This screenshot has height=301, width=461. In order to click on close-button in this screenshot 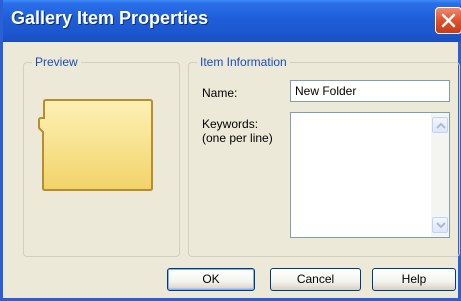, I will do `click(448, 20)`.